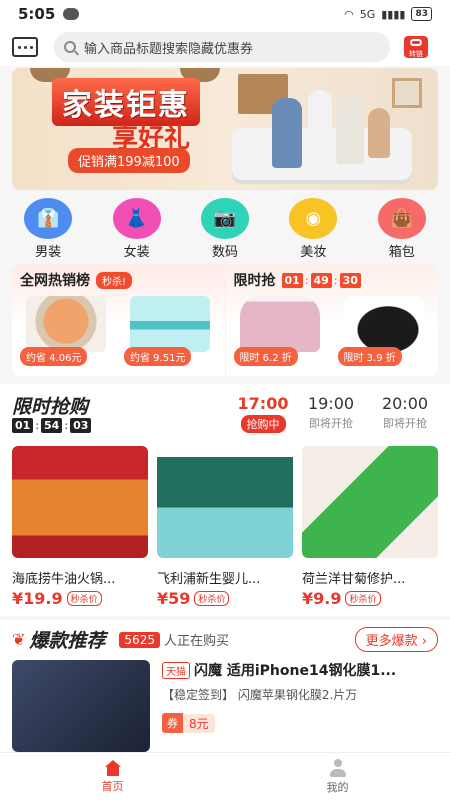 Image resolution: width=450 pixels, height=800 pixels. What do you see at coordinates (224, 252) in the screenshot?
I see `category-label: 数码` at bounding box center [224, 252].